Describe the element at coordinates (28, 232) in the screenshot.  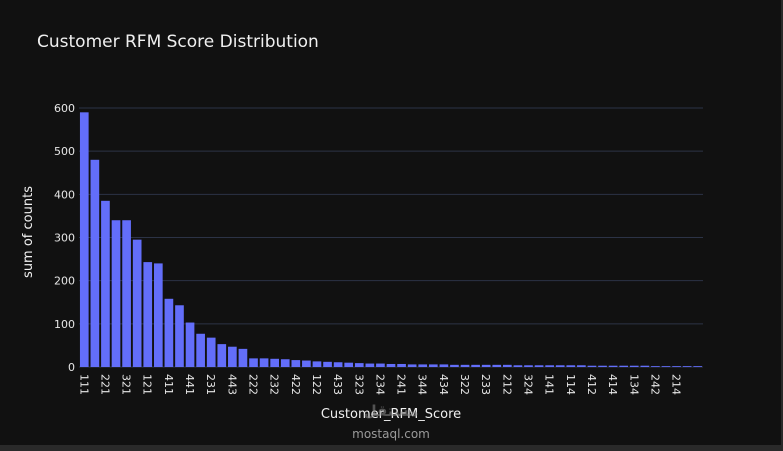
I see `y-axis-title: sum of counts` at that location.